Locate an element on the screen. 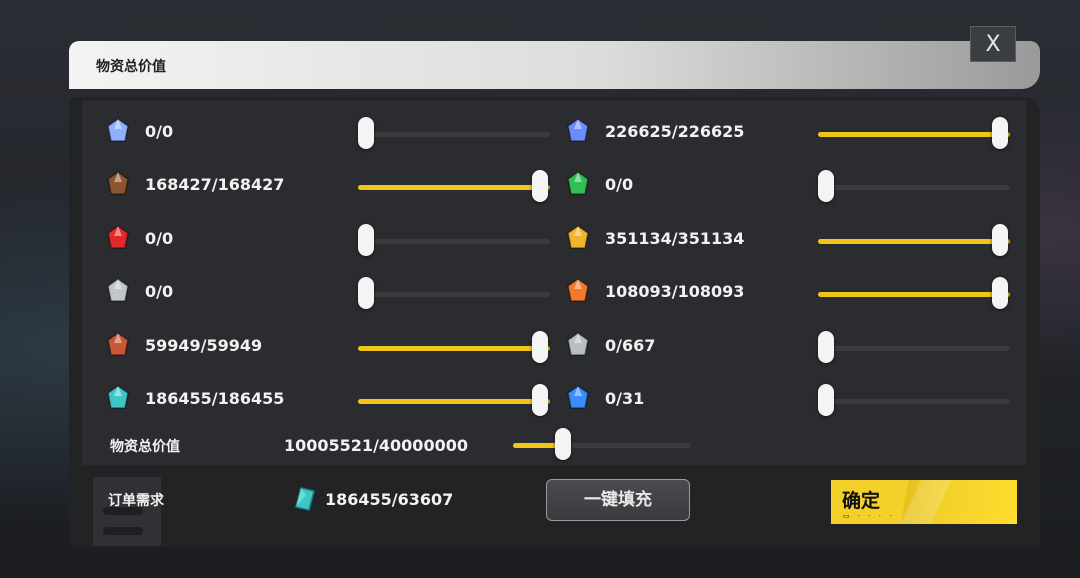  material-amount: 108093/108093 is located at coordinates (675, 292).